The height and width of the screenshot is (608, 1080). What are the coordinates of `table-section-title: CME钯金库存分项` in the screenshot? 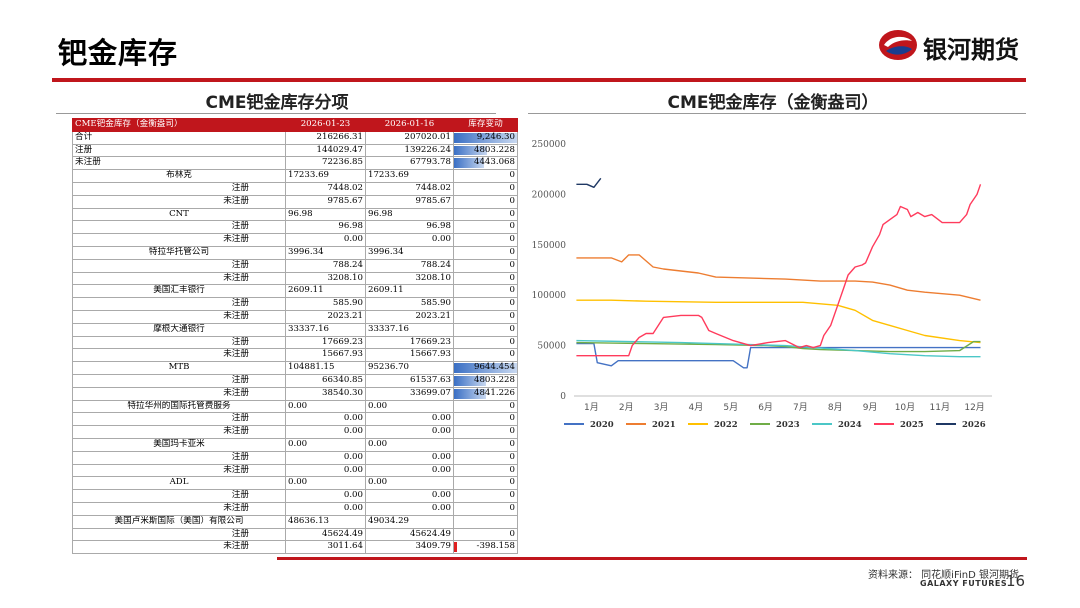 It's located at (277, 103).